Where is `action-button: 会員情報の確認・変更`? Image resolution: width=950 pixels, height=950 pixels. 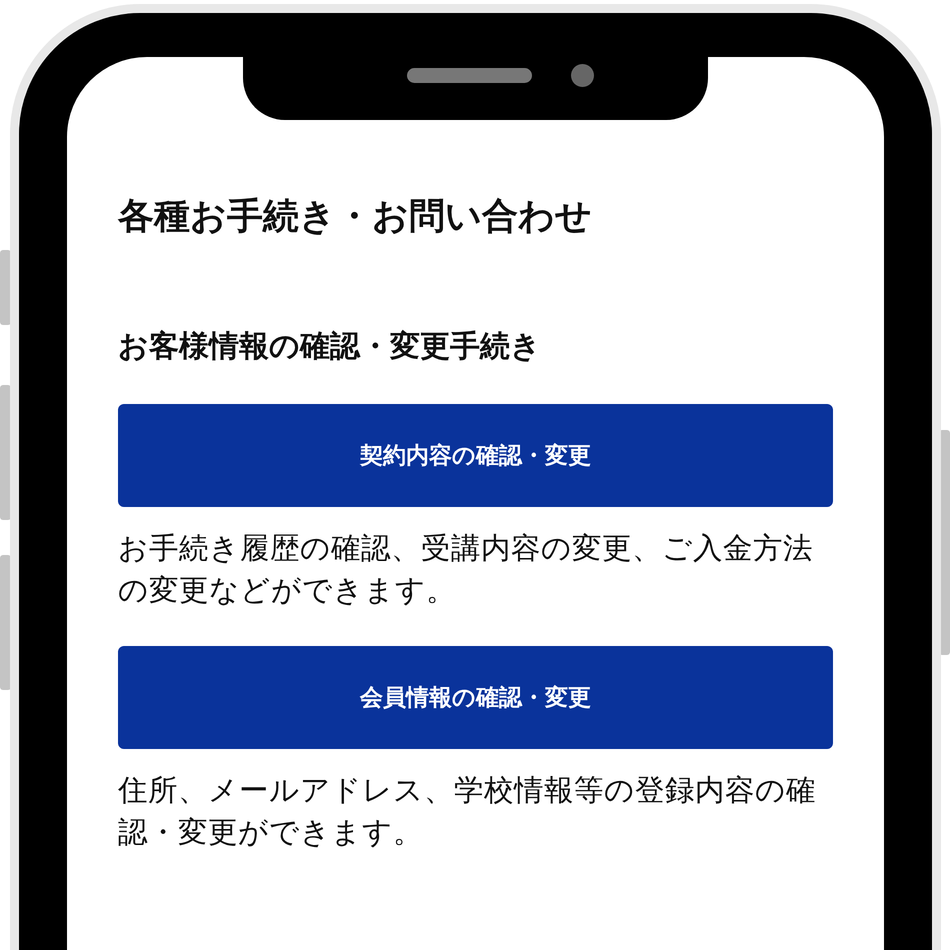
action-button: 会員情報の確認・変更 is located at coordinates (475, 697).